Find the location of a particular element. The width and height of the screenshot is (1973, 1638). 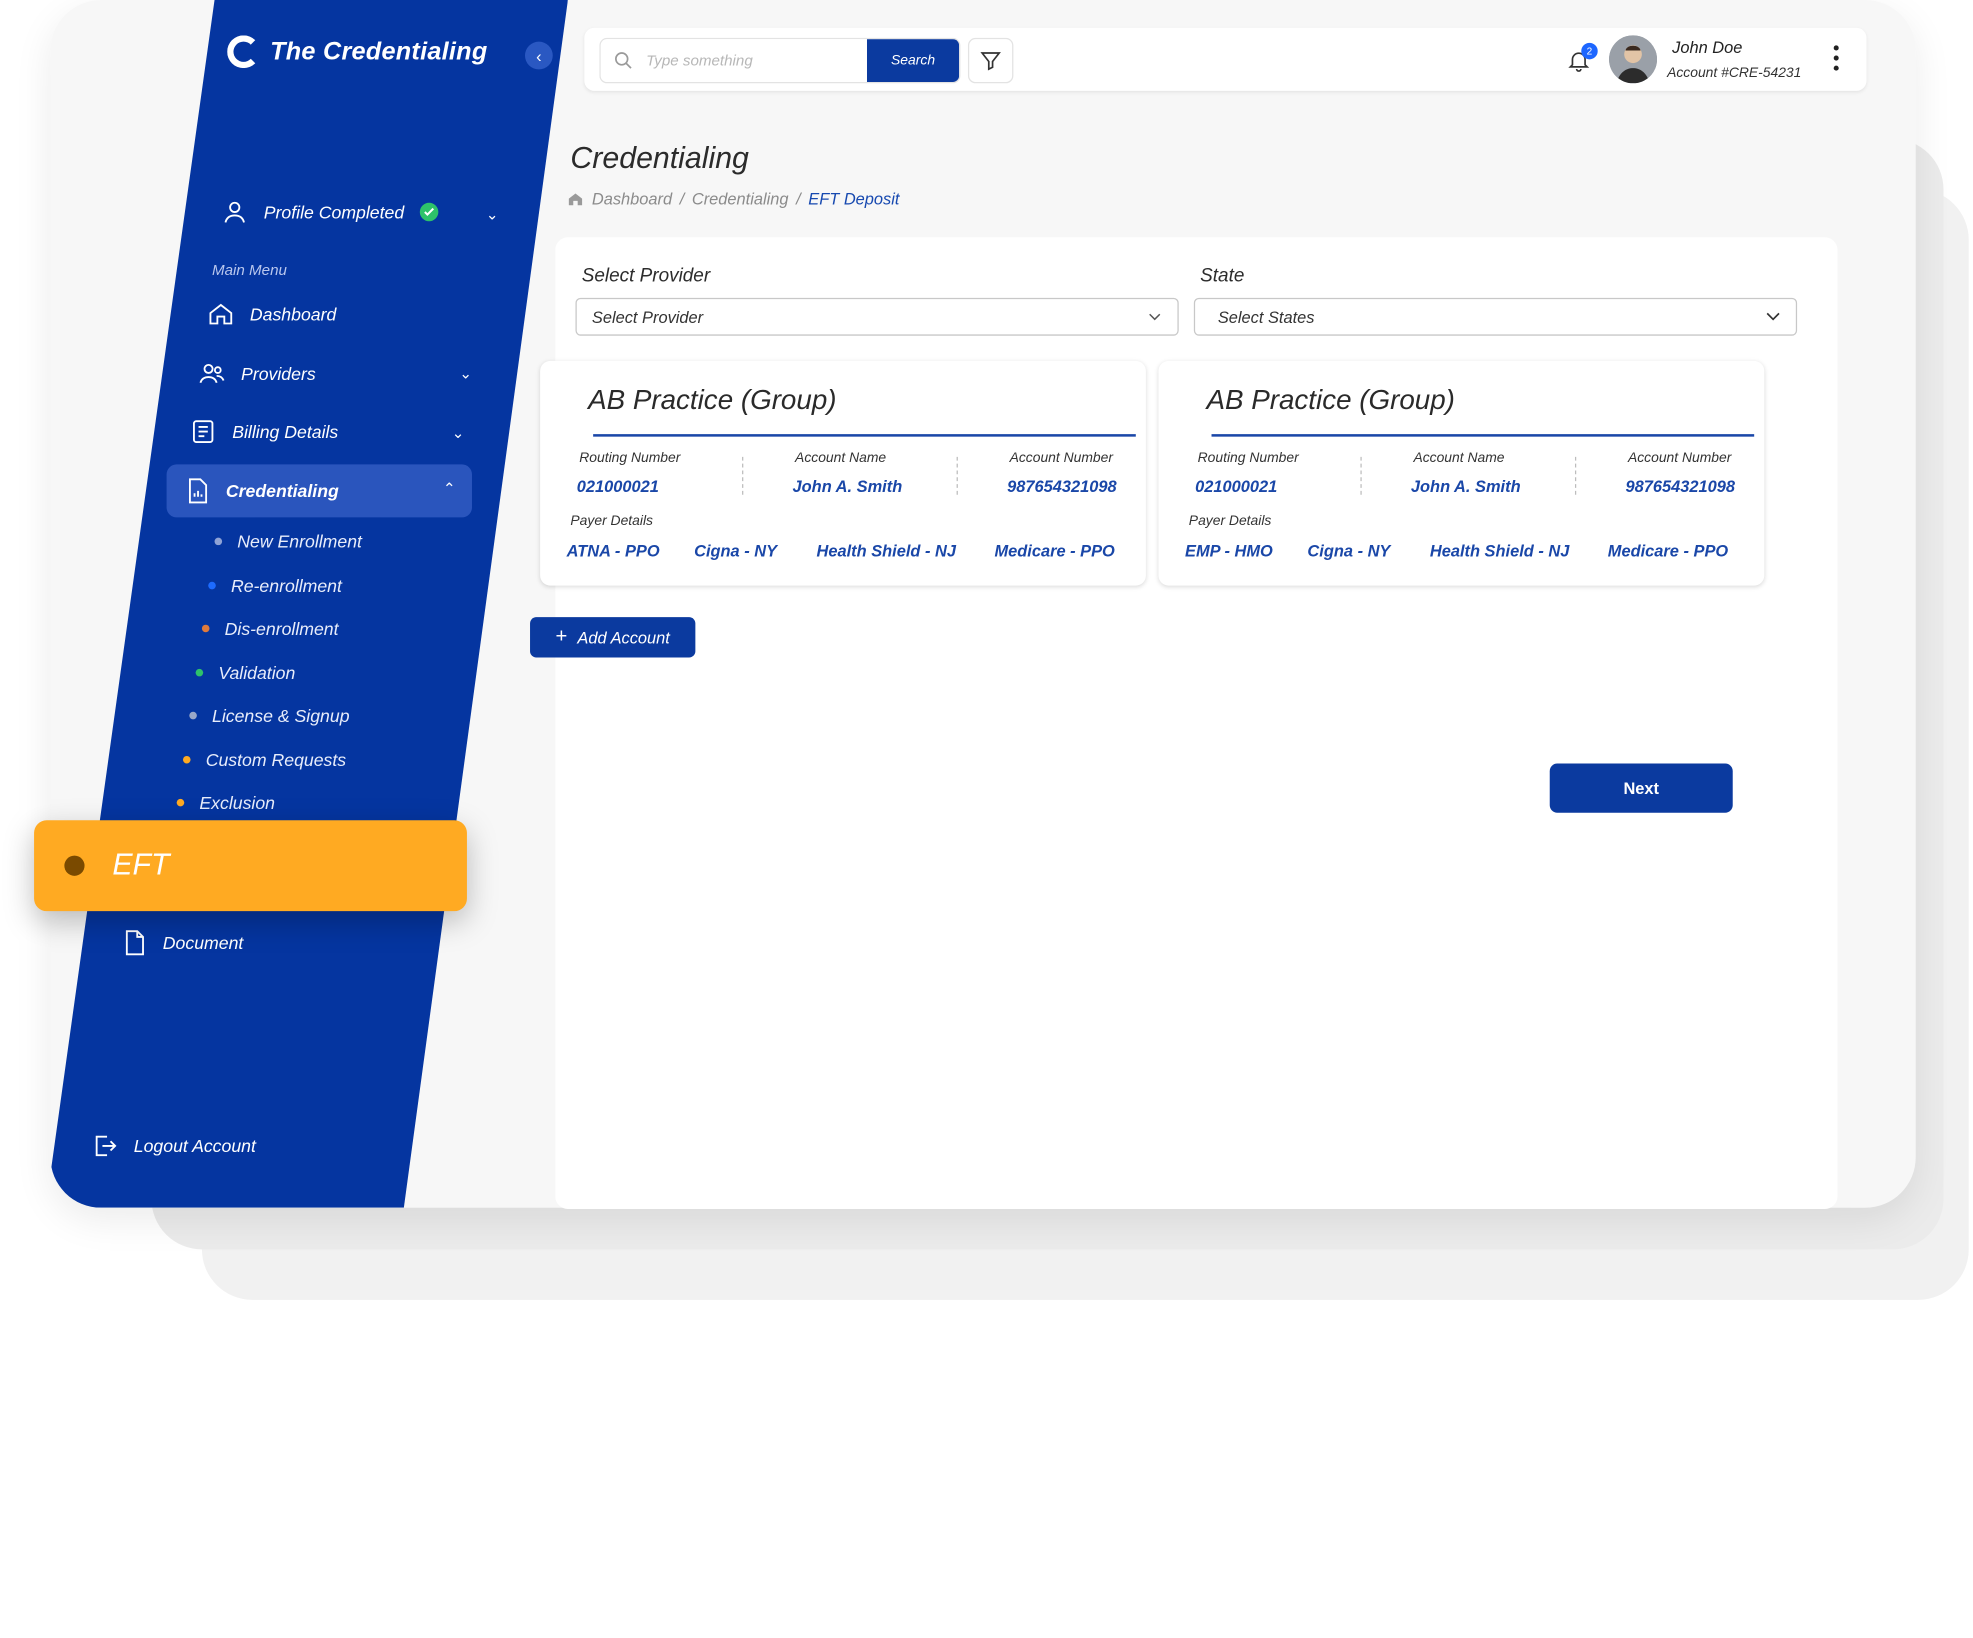

breadcrumb-item: Credentialing is located at coordinates (740, 198).